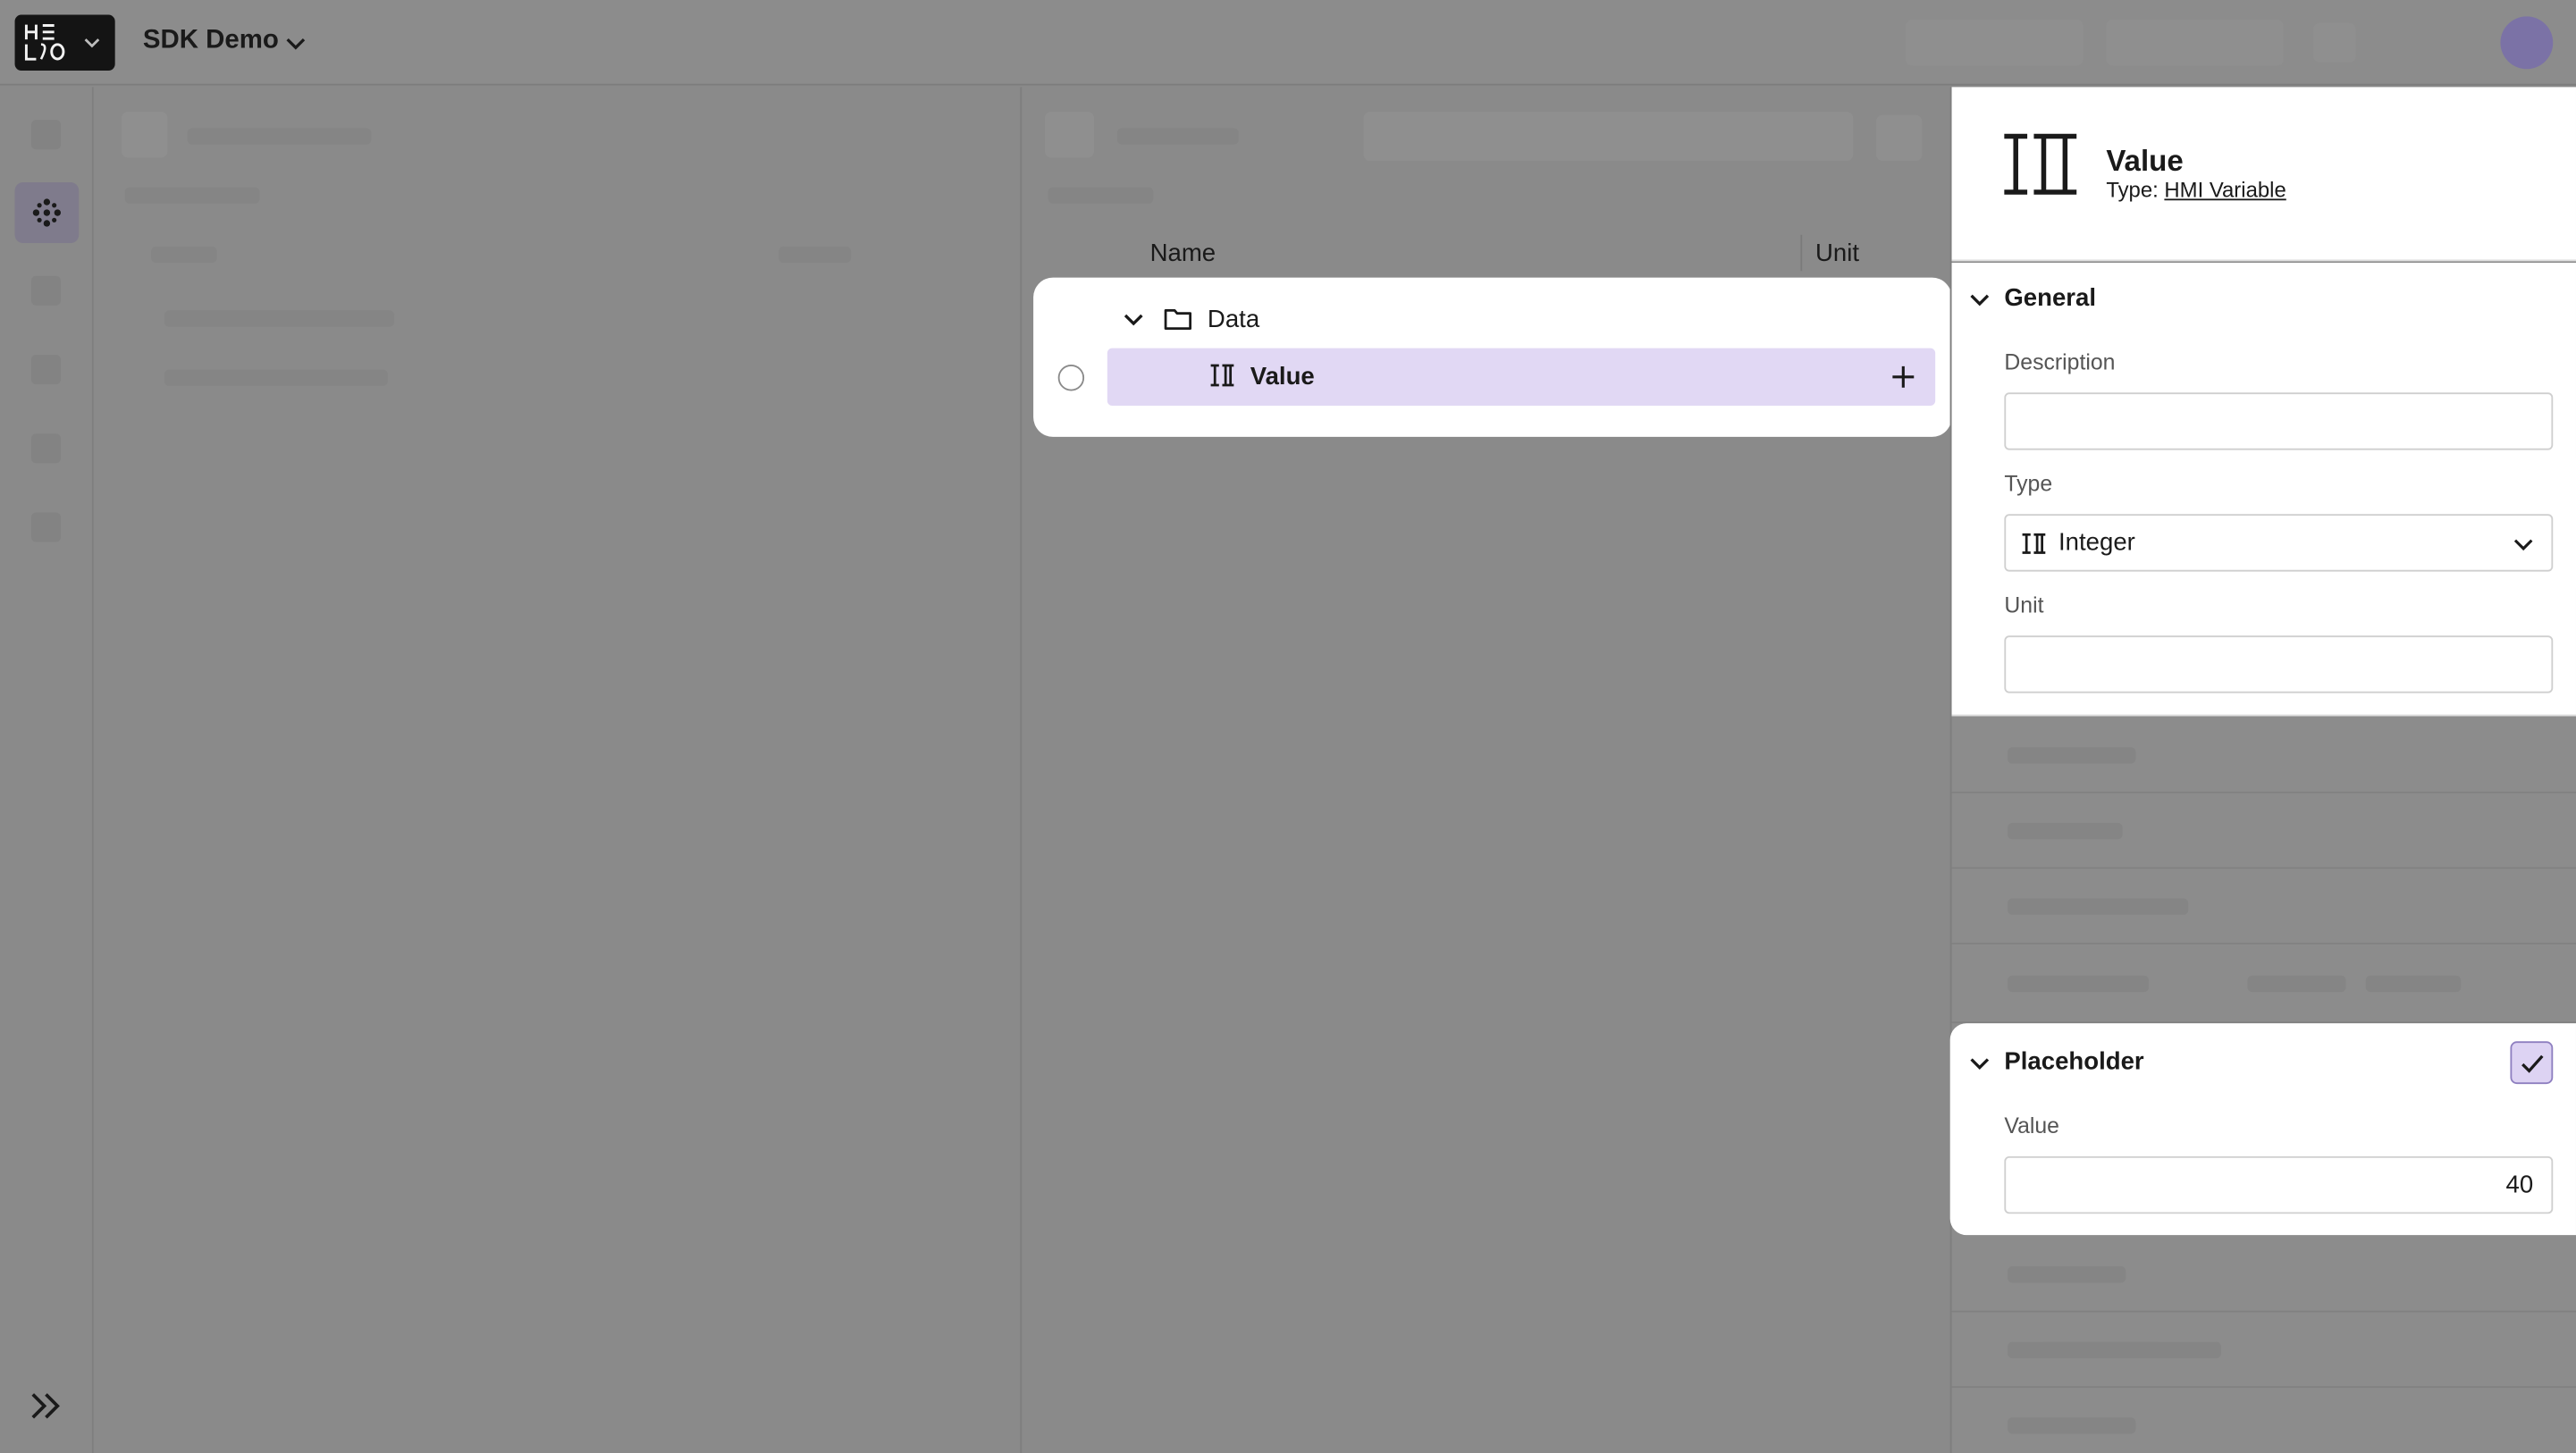 Image resolution: width=2576 pixels, height=1453 pixels. Describe the element at coordinates (46, 43) in the screenshot. I see `logo-icon` at that location.